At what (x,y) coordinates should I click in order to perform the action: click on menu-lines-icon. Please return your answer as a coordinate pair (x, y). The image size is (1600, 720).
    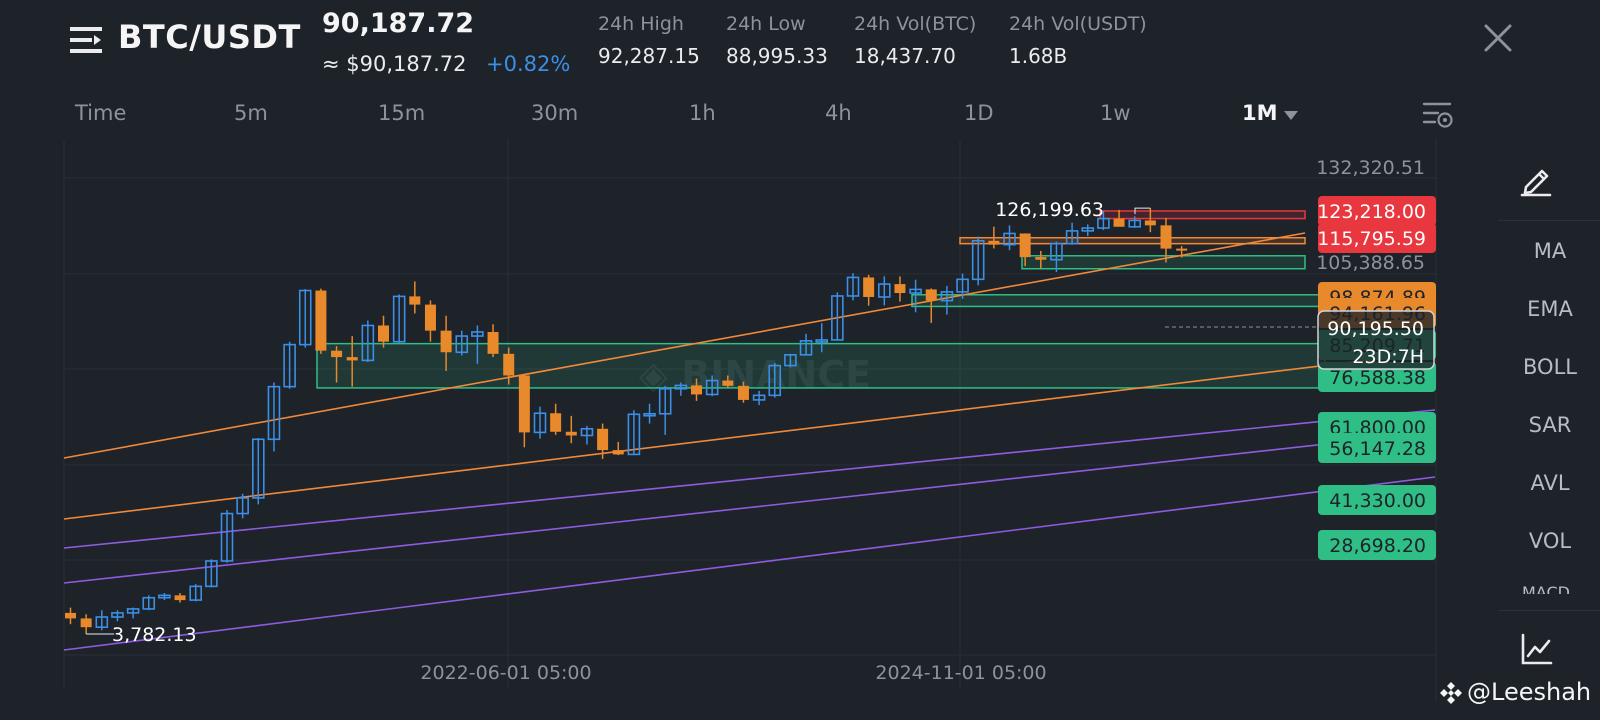
    Looking at the image, I should click on (88, 40).